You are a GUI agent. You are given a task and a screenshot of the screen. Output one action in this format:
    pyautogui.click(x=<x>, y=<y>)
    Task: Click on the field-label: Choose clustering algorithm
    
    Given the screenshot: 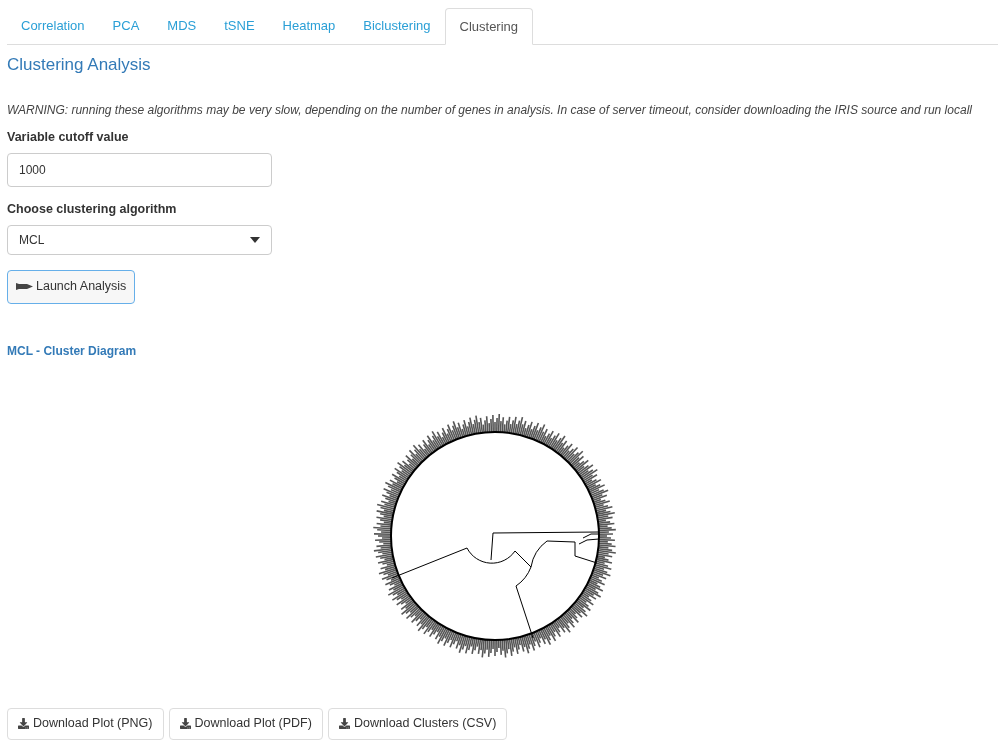 What is the action you would take?
    pyautogui.click(x=92, y=209)
    